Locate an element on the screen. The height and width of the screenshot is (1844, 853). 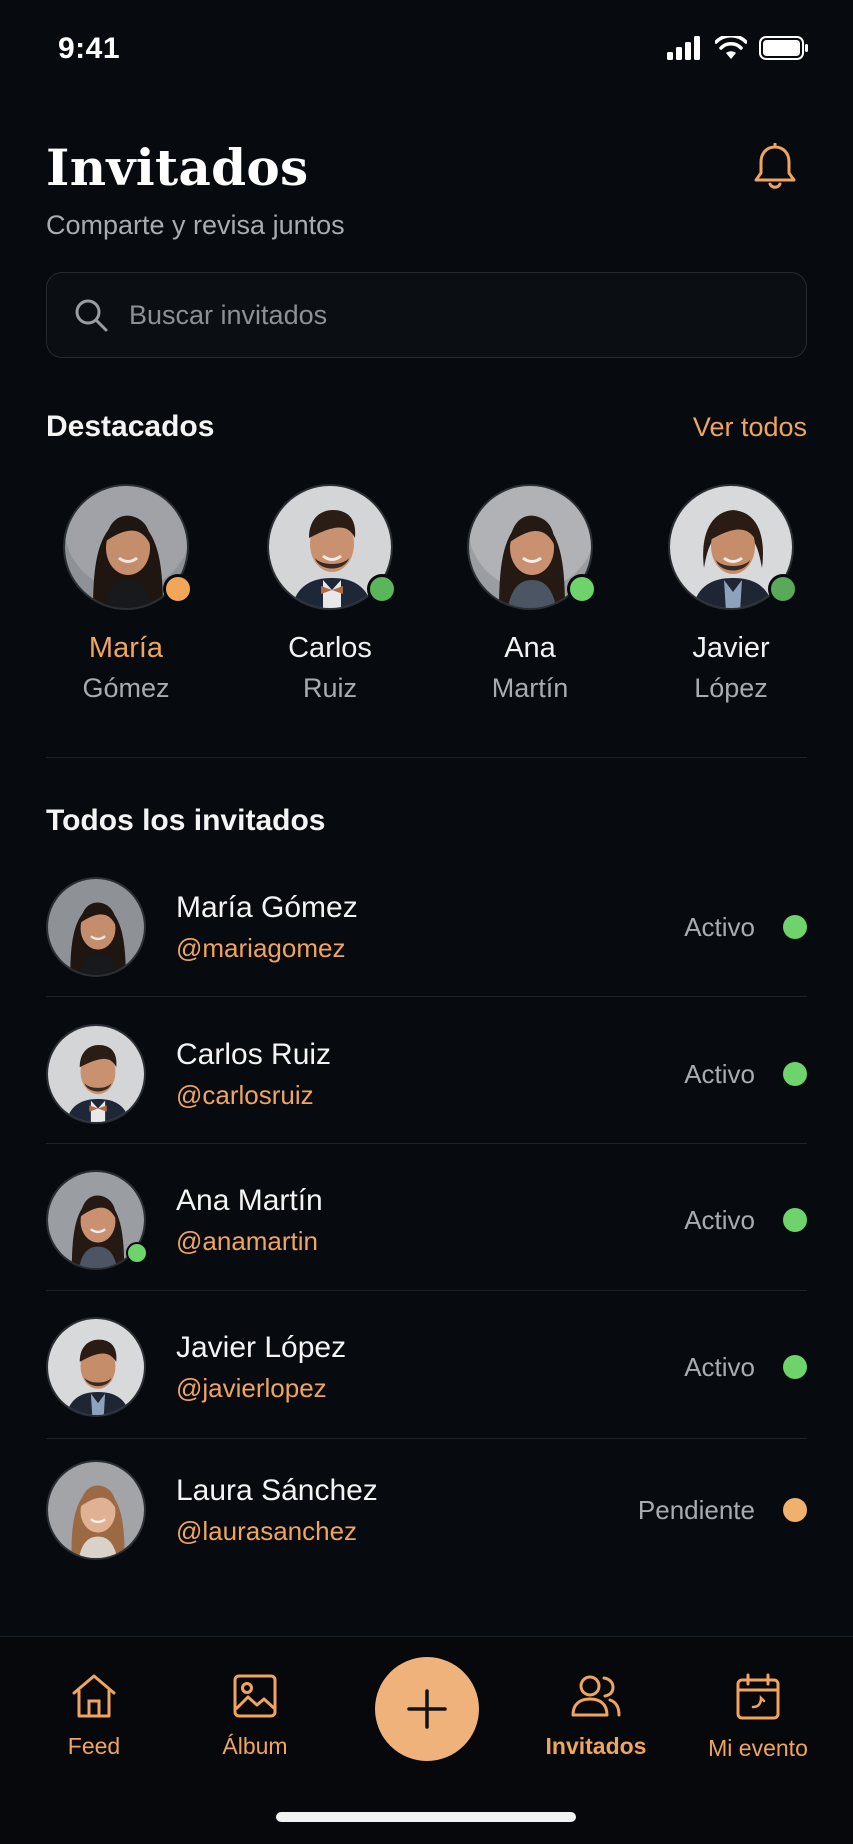
add-button is located at coordinates (427, 1709).